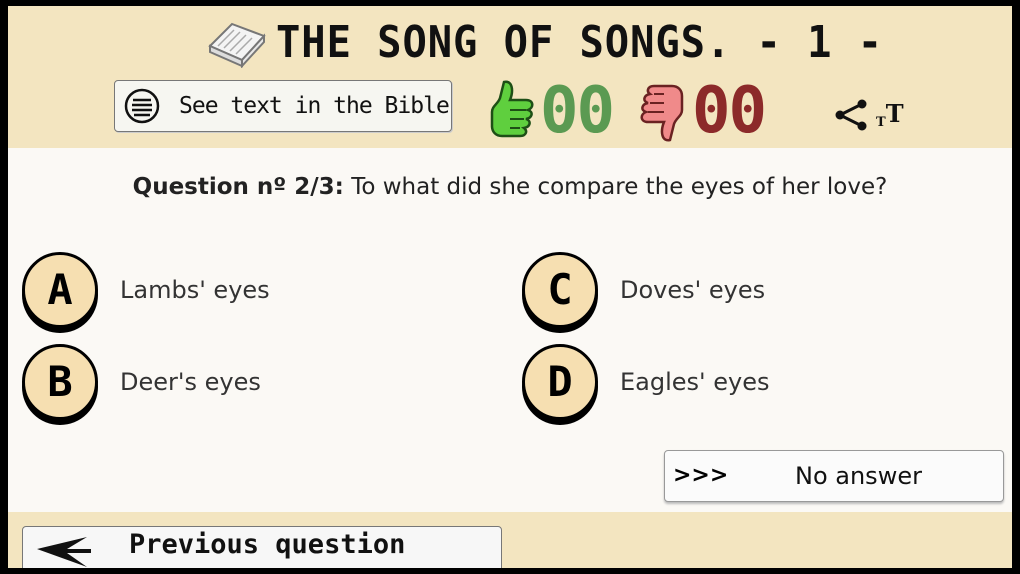 The width and height of the screenshot is (1020, 574). I want to click on font-size-icon: TT, so click(890, 114).